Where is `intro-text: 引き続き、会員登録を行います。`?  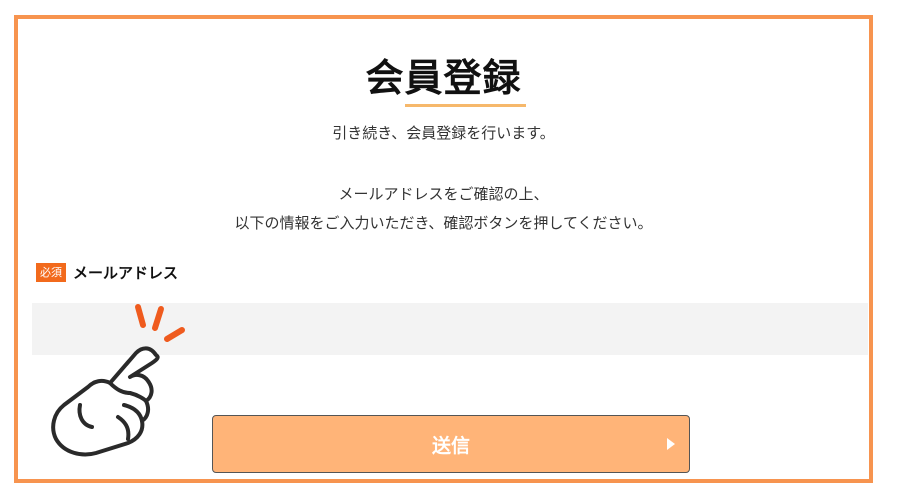
intro-text: 引き続き、会員登録を行います。 is located at coordinates (443, 133).